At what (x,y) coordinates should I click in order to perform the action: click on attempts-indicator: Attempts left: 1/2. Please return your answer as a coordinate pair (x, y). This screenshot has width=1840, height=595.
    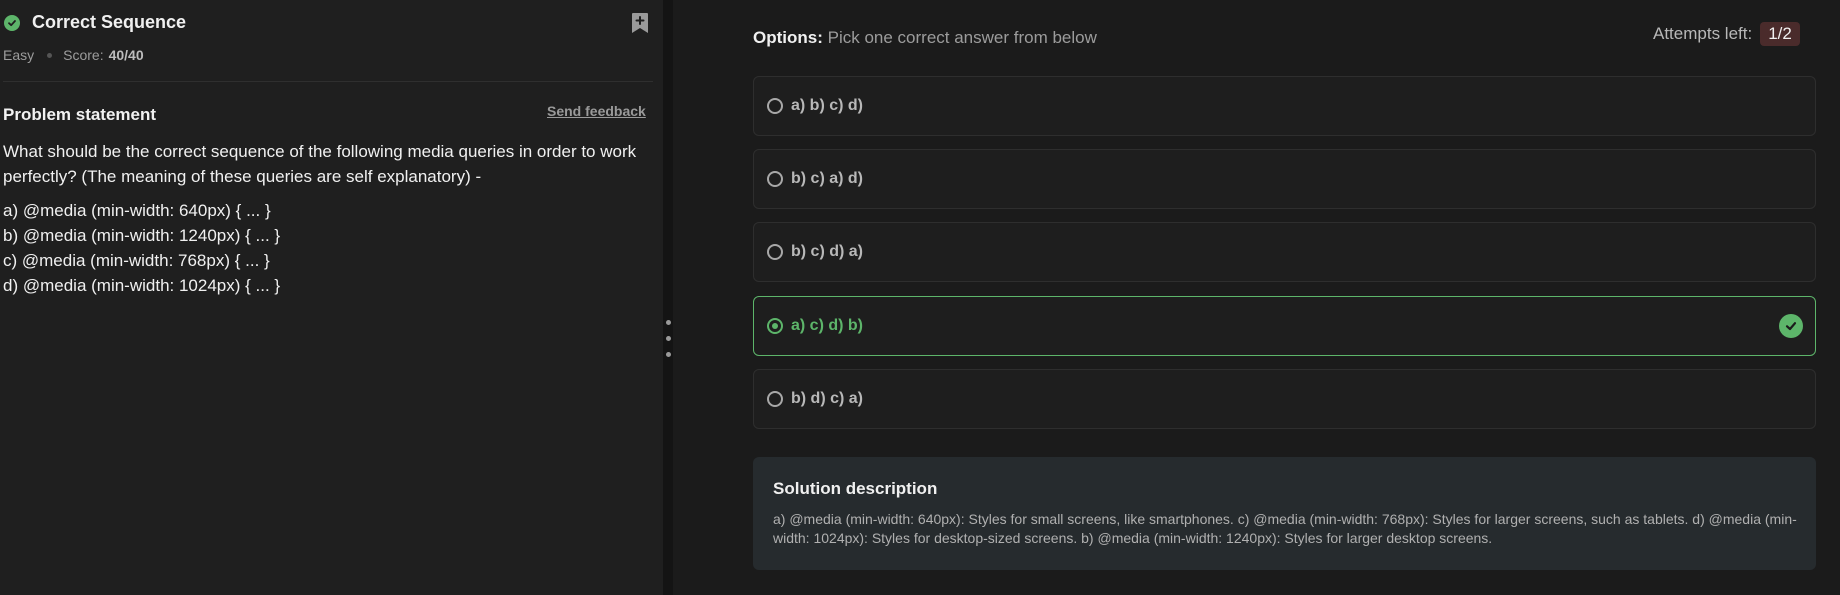
    Looking at the image, I should click on (1726, 34).